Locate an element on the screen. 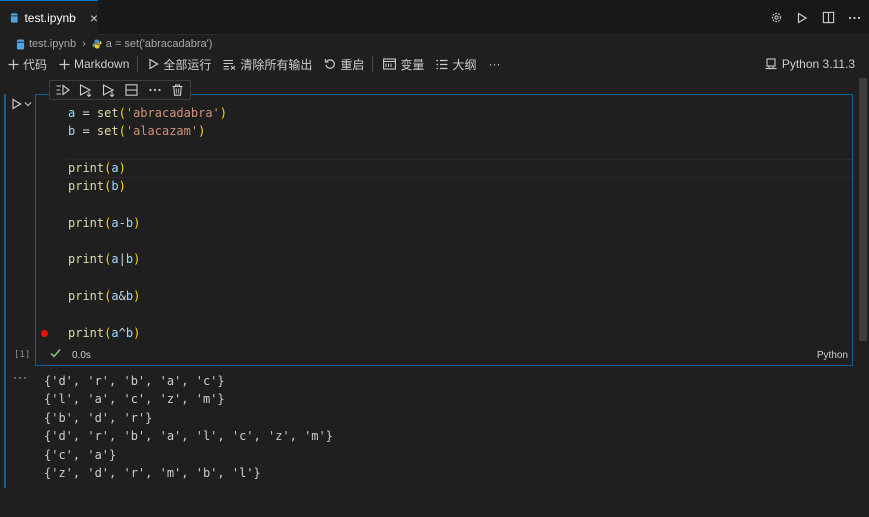  tab-label: test.ipynb is located at coordinates (50, 18).